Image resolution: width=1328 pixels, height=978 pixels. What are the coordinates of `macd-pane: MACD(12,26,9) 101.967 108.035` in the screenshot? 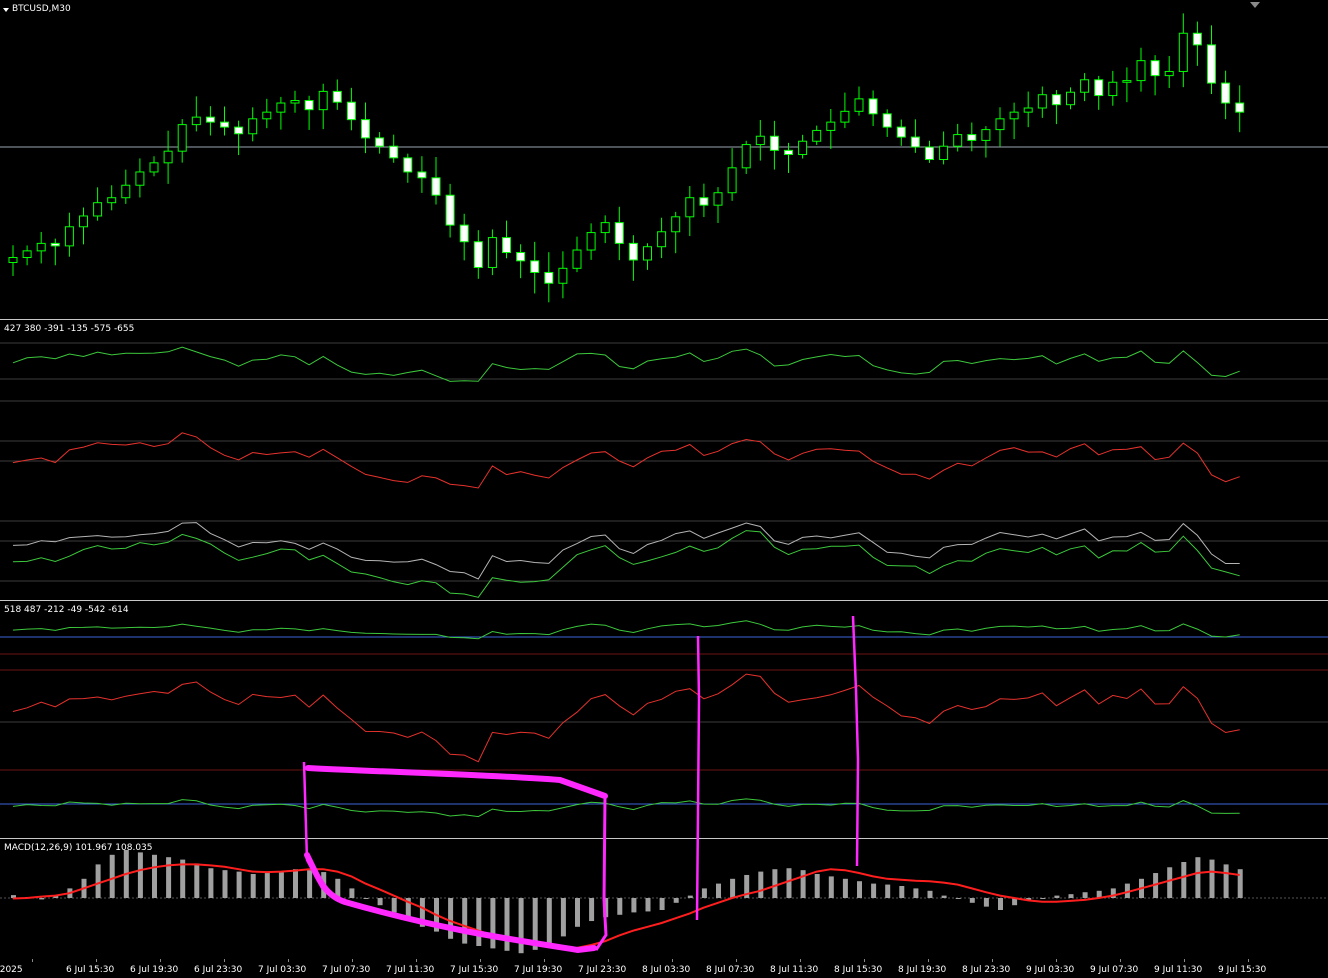 It's located at (664, 899).